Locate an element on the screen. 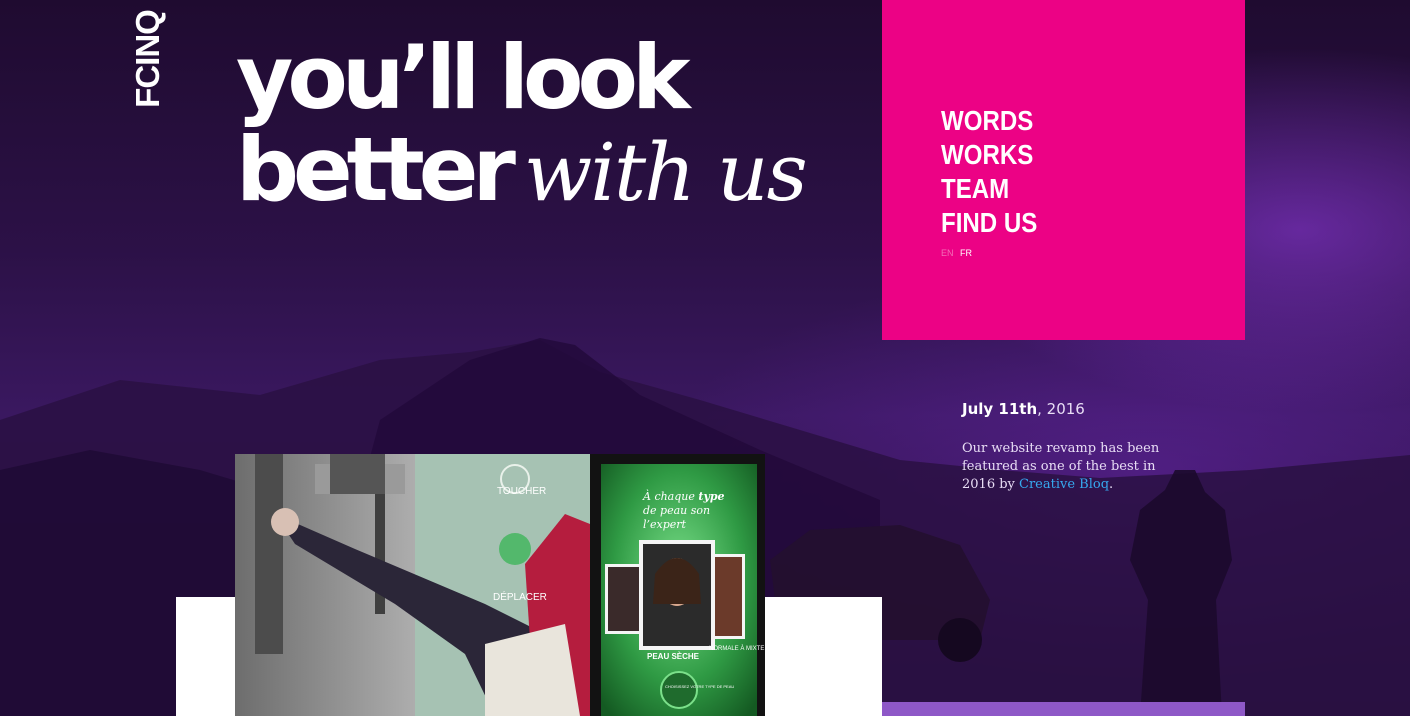  lang-en-link: EN is located at coordinates (947, 253).